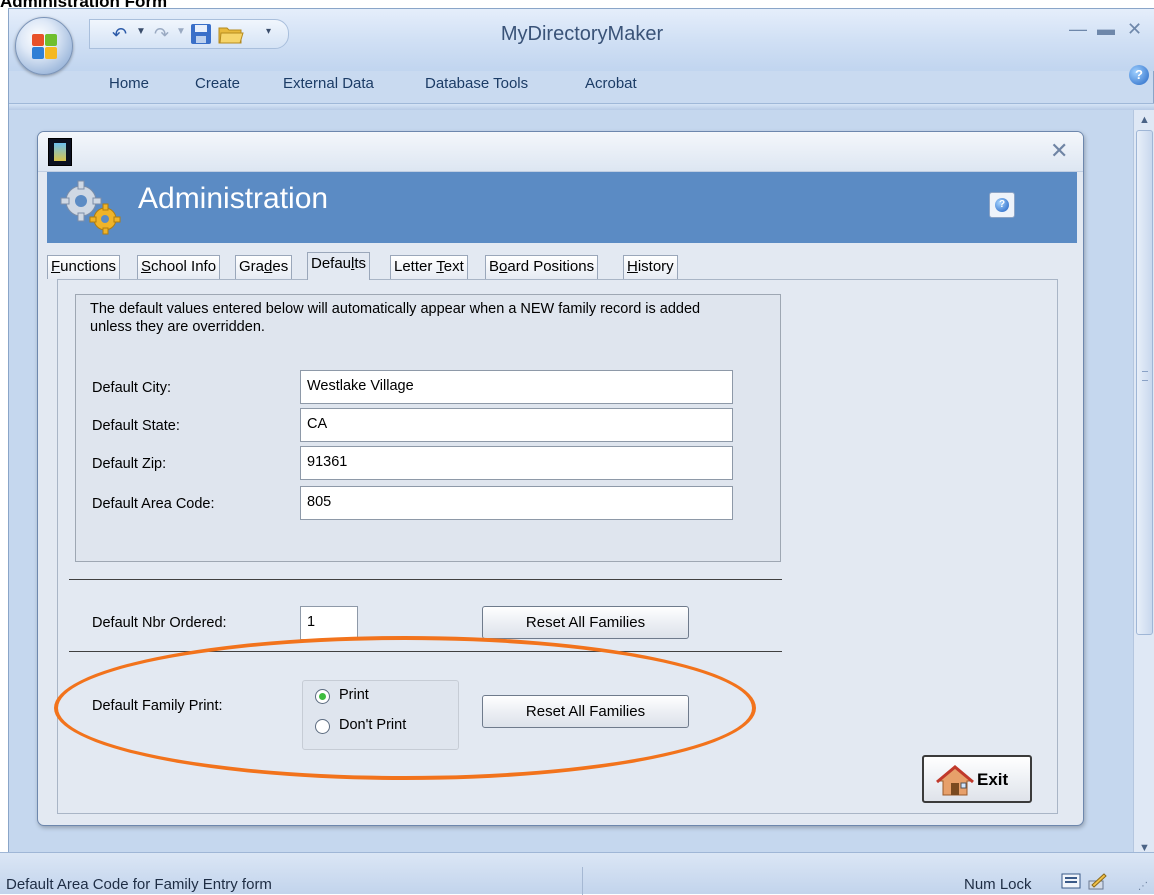  Describe the element at coordinates (516, 503) in the screenshot. I see `default-area-code-input: 805` at that location.